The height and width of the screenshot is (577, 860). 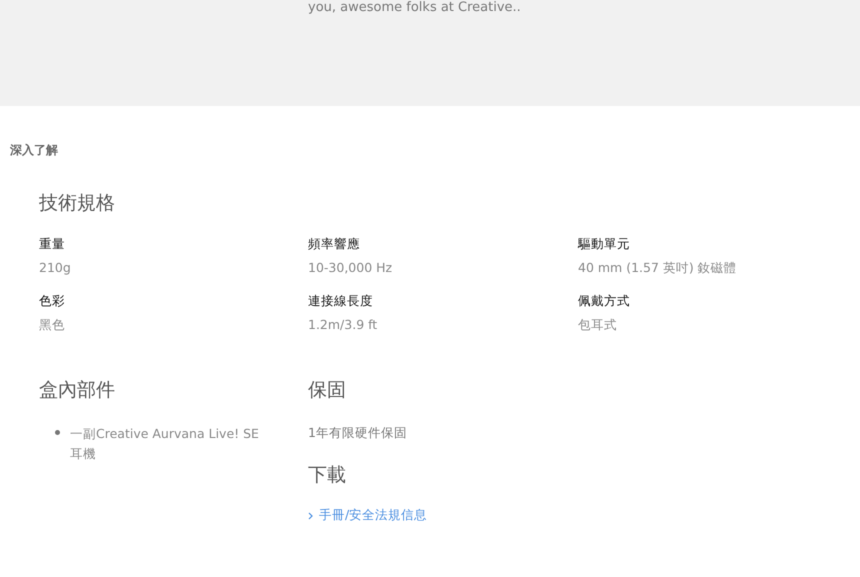 I want to click on bullet-icon, so click(x=57, y=432).